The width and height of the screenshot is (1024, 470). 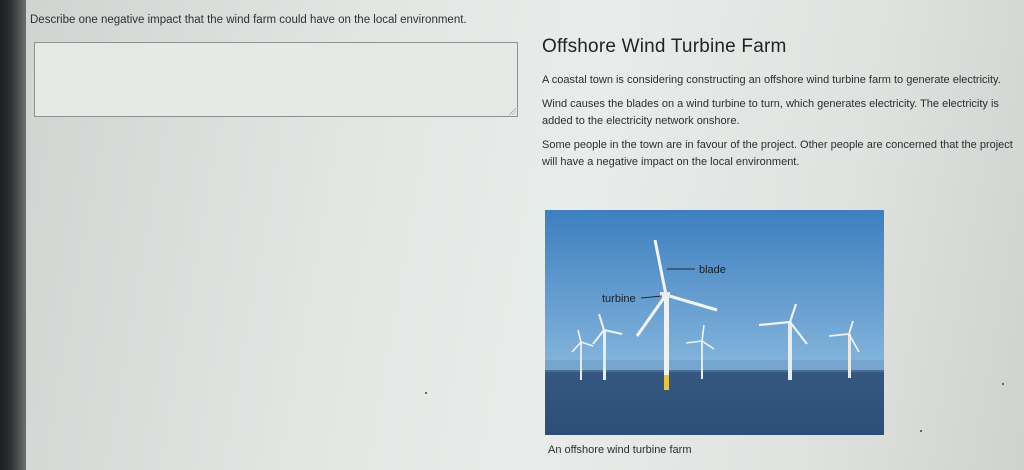 What do you see at coordinates (714, 402) in the screenshot?
I see `sea` at bounding box center [714, 402].